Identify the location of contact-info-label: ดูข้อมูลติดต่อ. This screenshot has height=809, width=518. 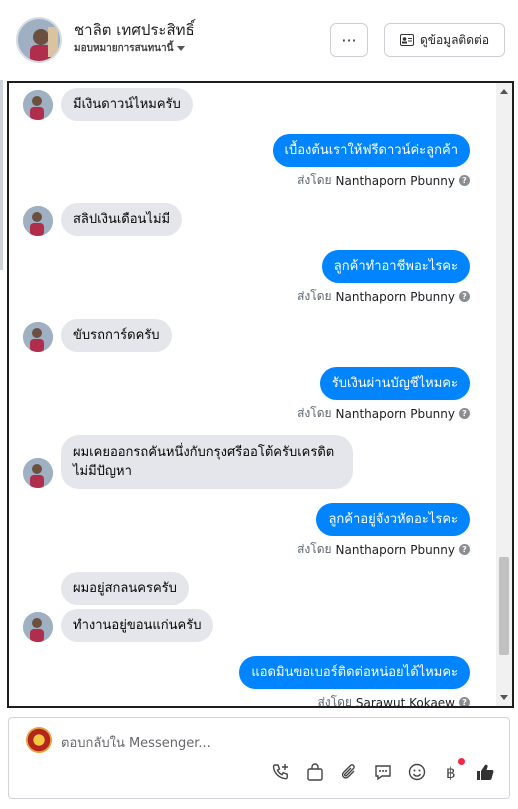
(454, 39).